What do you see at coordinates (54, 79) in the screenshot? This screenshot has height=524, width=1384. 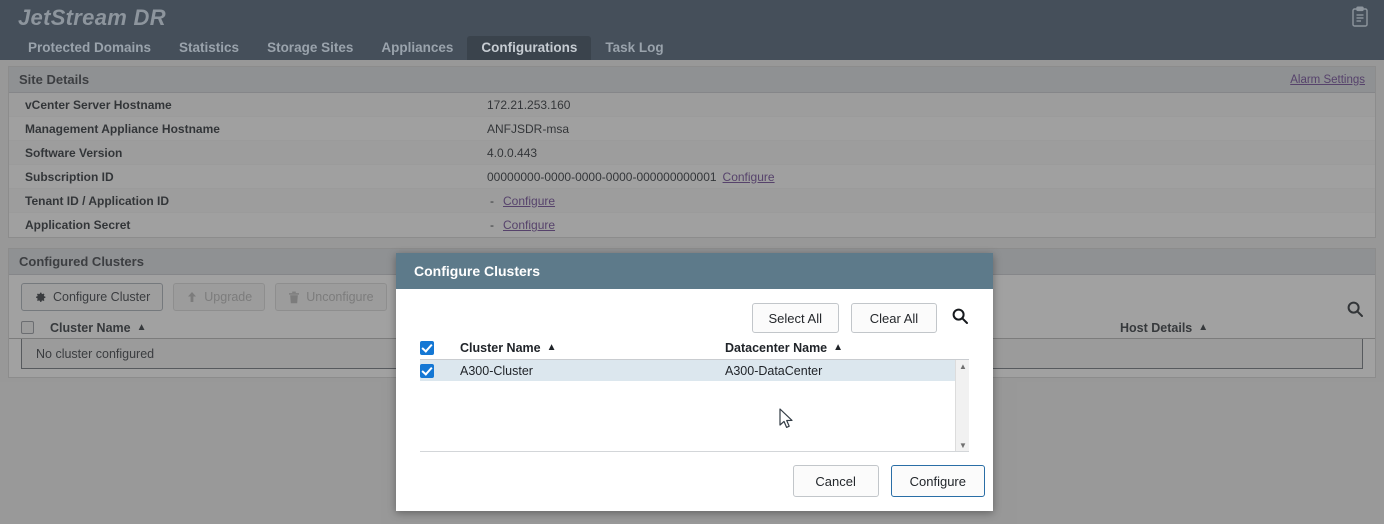 I see `site-details-title: Site Details` at bounding box center [54, 79].